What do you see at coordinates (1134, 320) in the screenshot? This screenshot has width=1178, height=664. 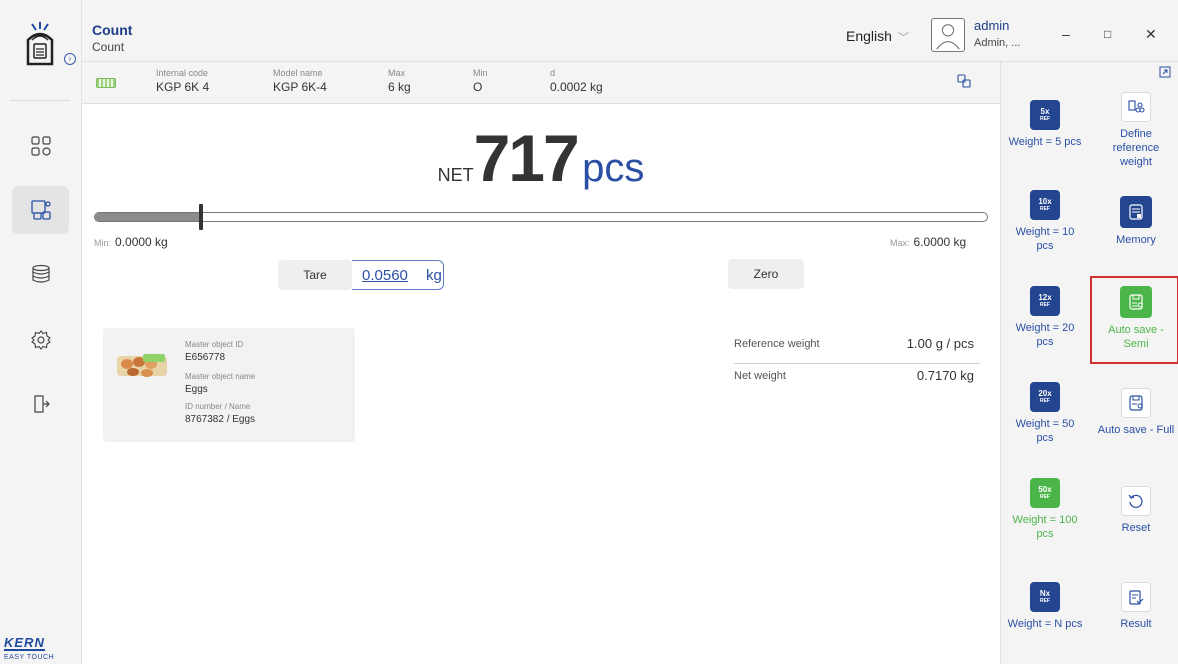 I see `highlight-box` at bounding box center [1134, 320].